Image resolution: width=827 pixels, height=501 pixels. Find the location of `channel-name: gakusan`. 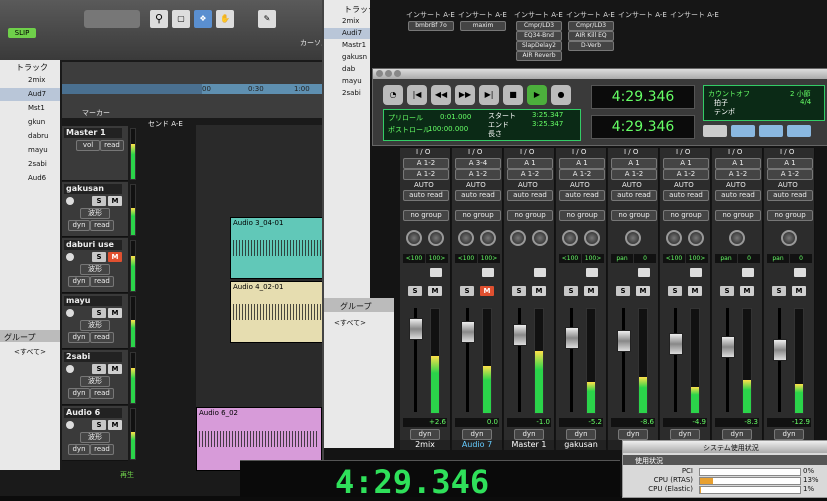

channel-name: gakusan is located at coordinates (581, 445).